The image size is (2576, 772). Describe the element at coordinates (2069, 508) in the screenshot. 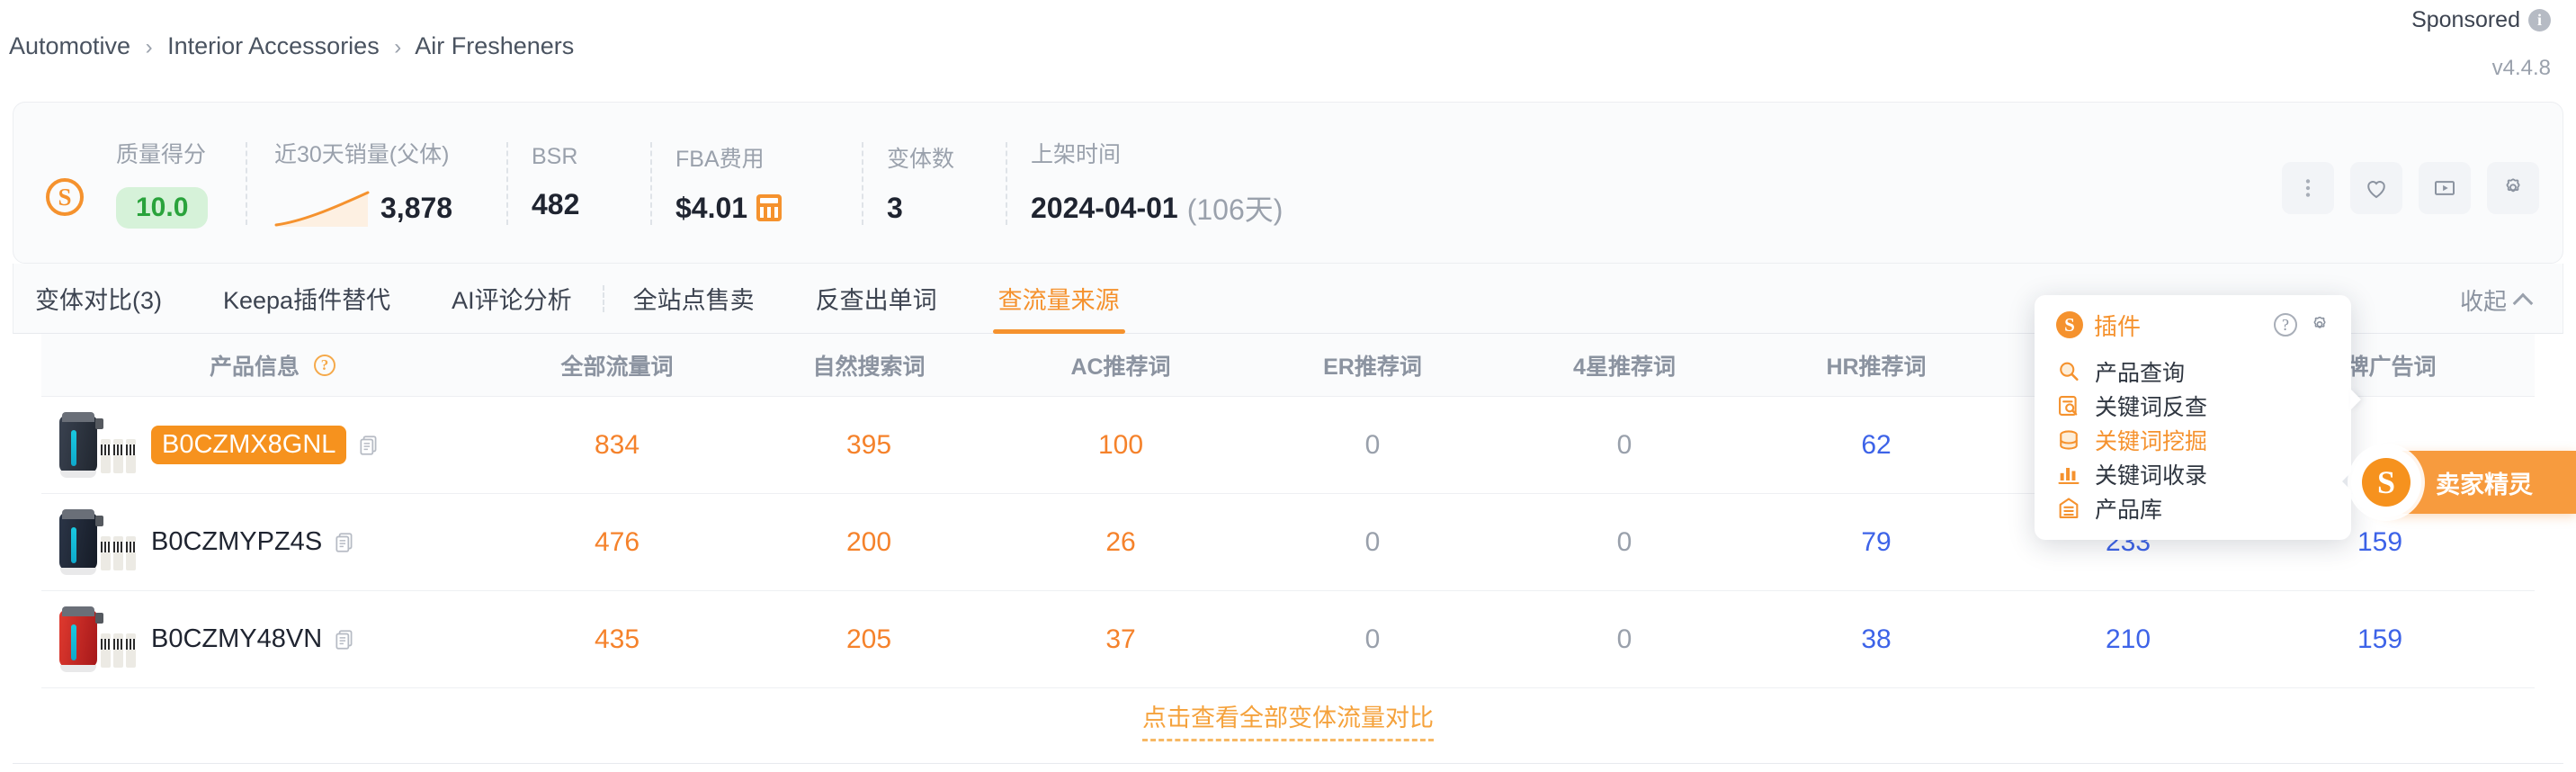

I see `warehouse-icon` at that location.